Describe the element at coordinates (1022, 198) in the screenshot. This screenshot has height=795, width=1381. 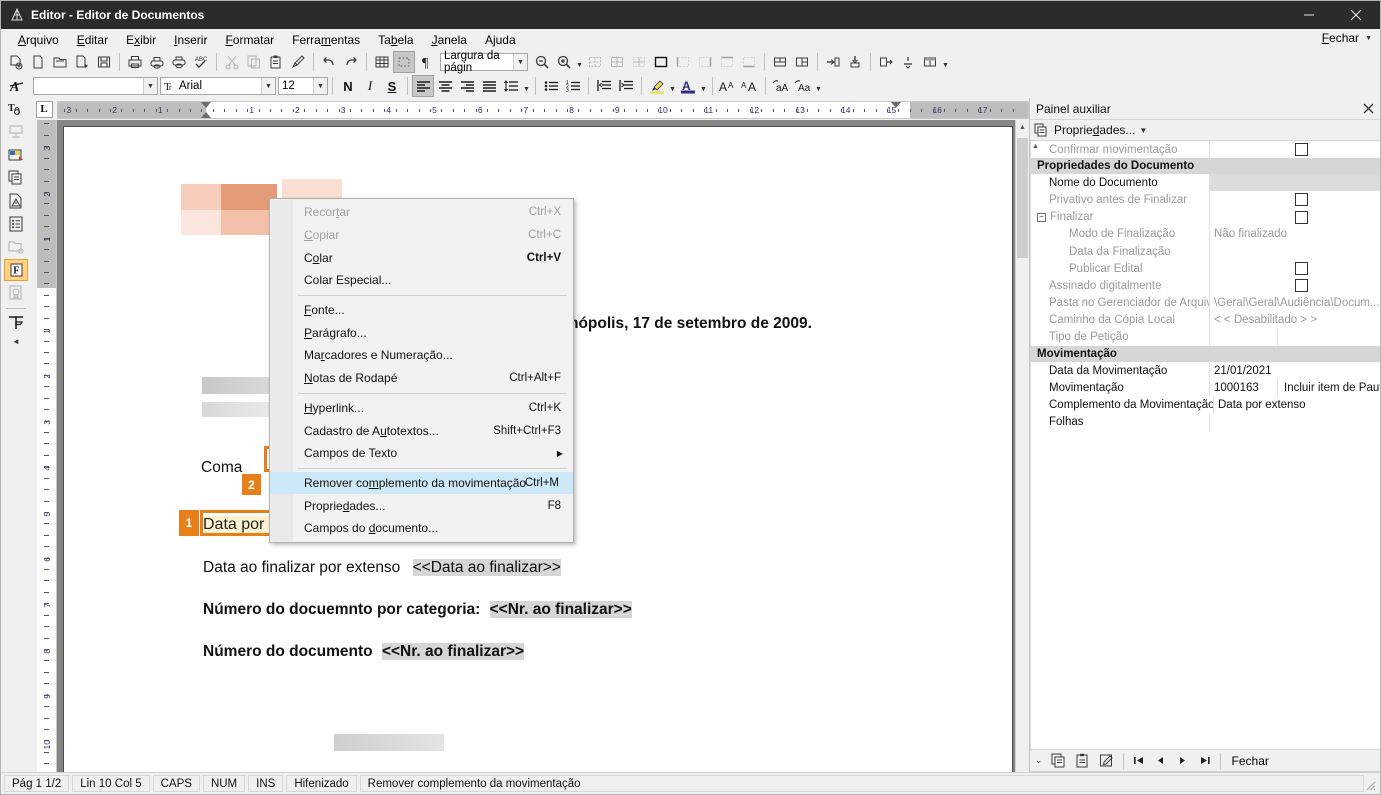
I see `scrollbar-thumb` at that location.